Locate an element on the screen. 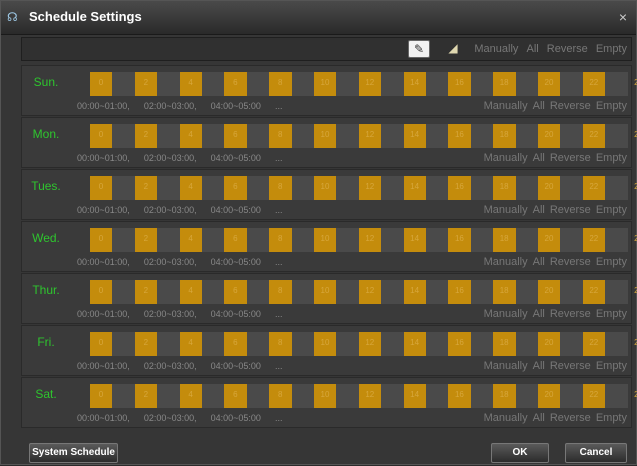  eraser-icon: ◢ is located at coordinates (453, 48).